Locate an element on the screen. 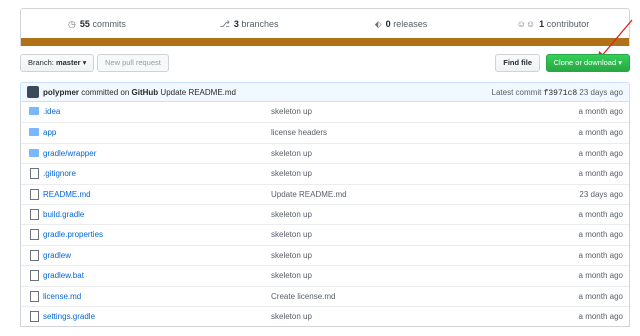 This screenshot has width=640, height=336. table-row: .idea skeleton up a month ago is located at coordinates (325, 112).